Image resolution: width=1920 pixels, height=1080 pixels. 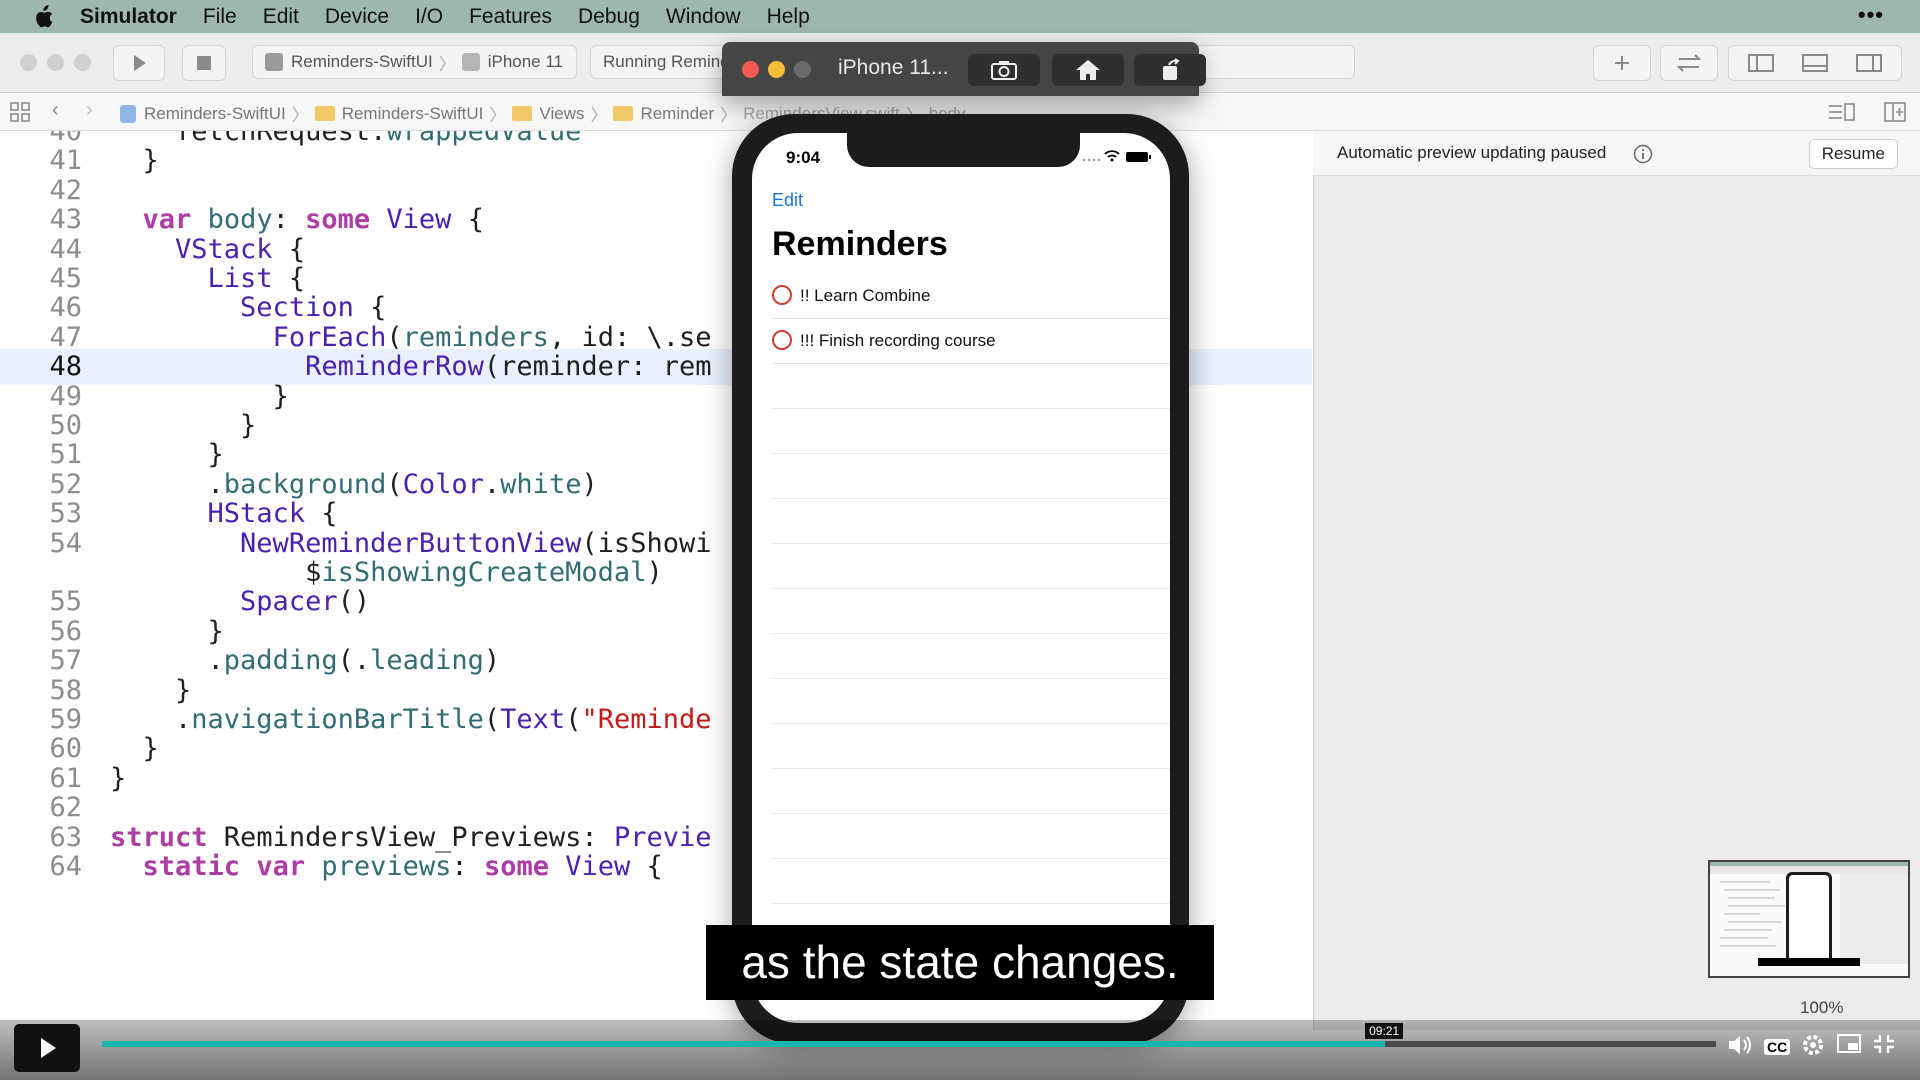 I want to click on wifi-icon, so click(x=1112, y=154).